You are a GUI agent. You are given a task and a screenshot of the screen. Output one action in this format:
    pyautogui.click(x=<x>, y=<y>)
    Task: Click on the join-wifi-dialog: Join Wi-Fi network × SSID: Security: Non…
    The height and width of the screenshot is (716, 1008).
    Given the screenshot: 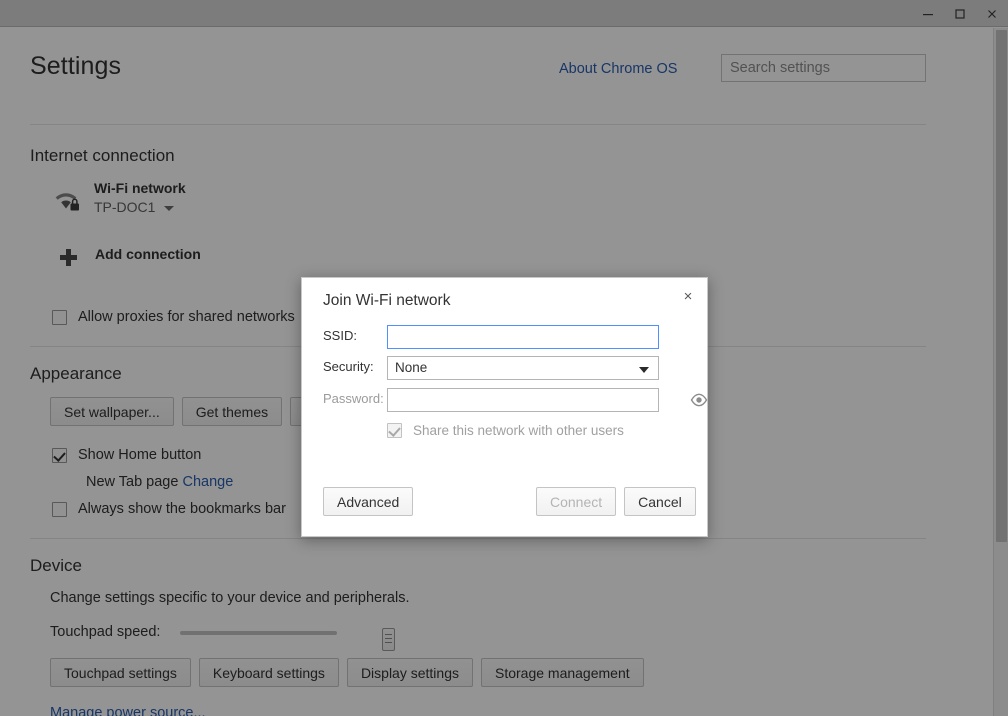 What is the action you would take?
    pyautogui.click(x=504, y=407)
    